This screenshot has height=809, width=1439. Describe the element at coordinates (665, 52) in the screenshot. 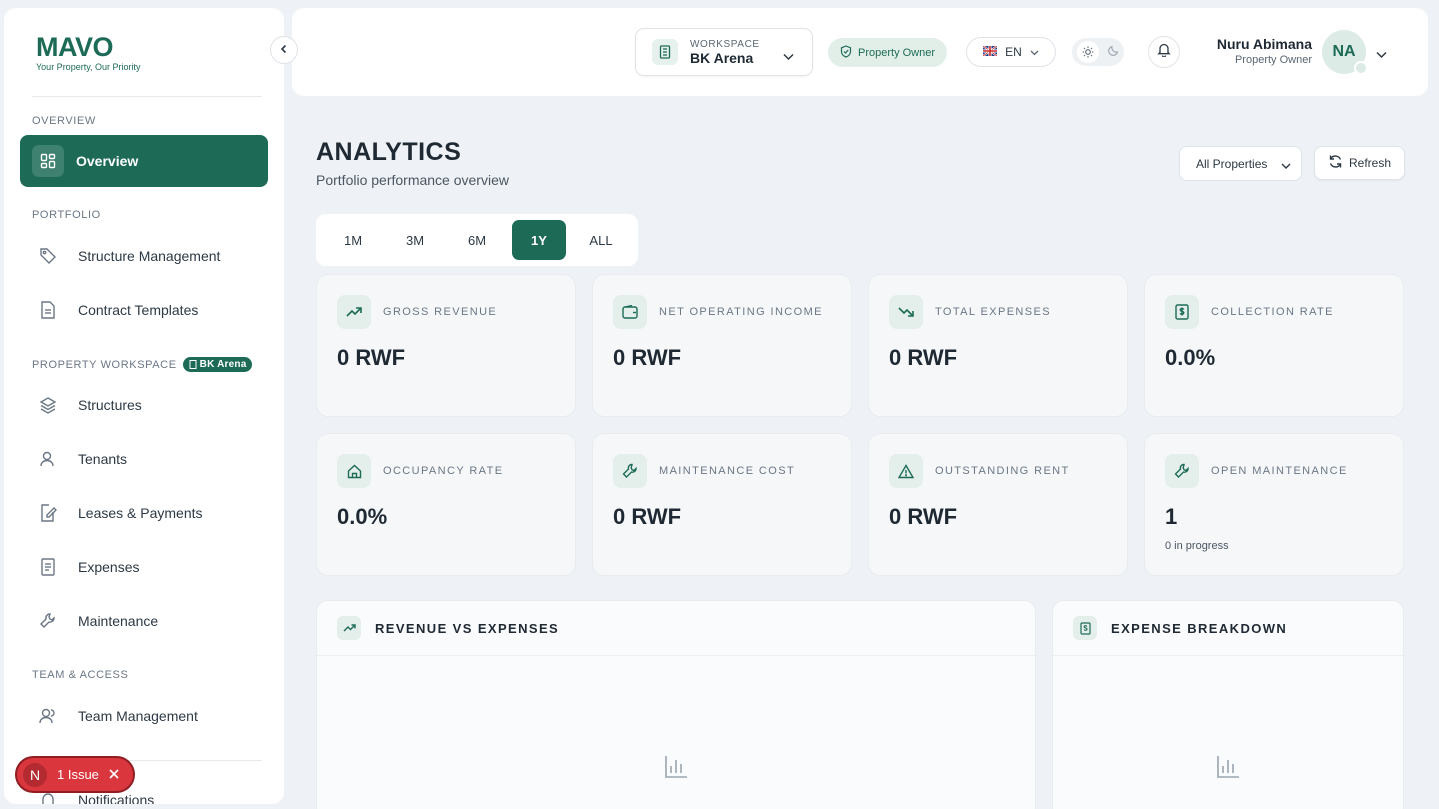

I see `building-icon` at that location.